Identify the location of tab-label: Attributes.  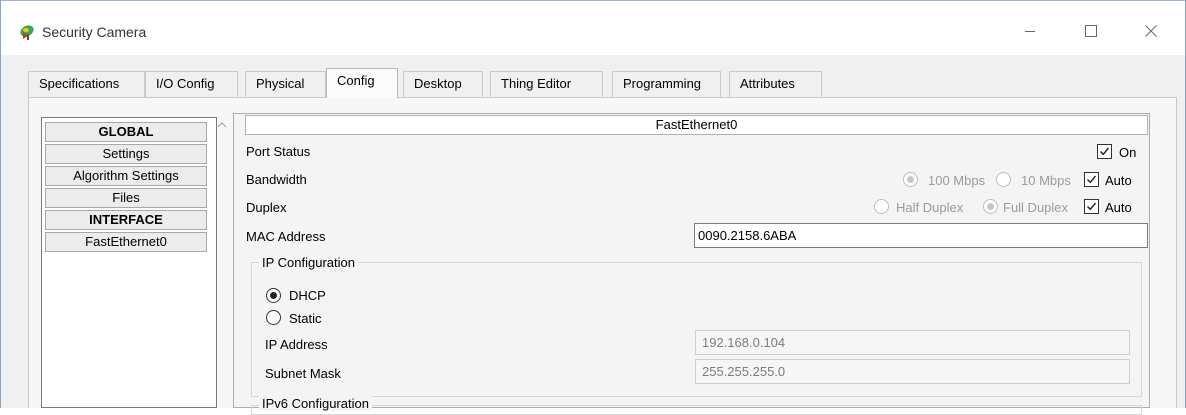
(767, 83).